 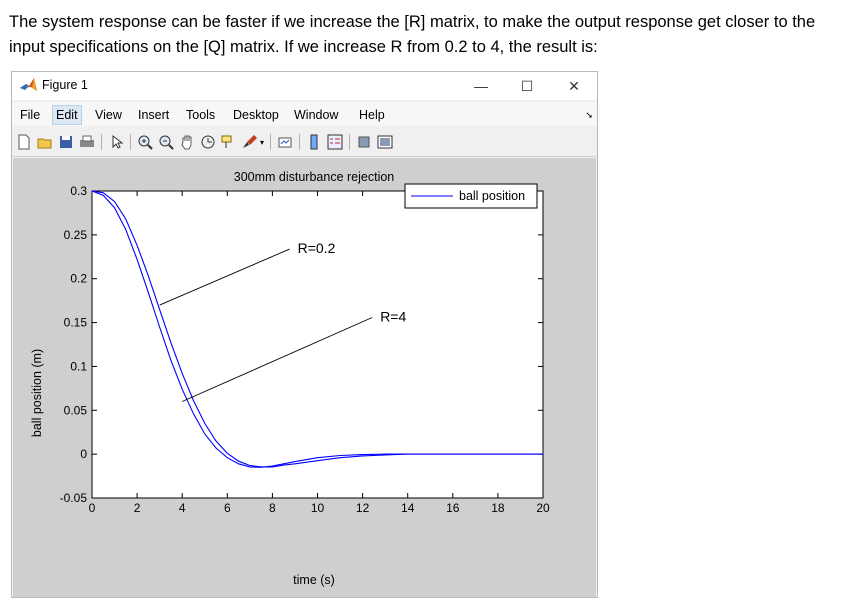 I want to click on menu-help: Help, so click(x=372, y=115).